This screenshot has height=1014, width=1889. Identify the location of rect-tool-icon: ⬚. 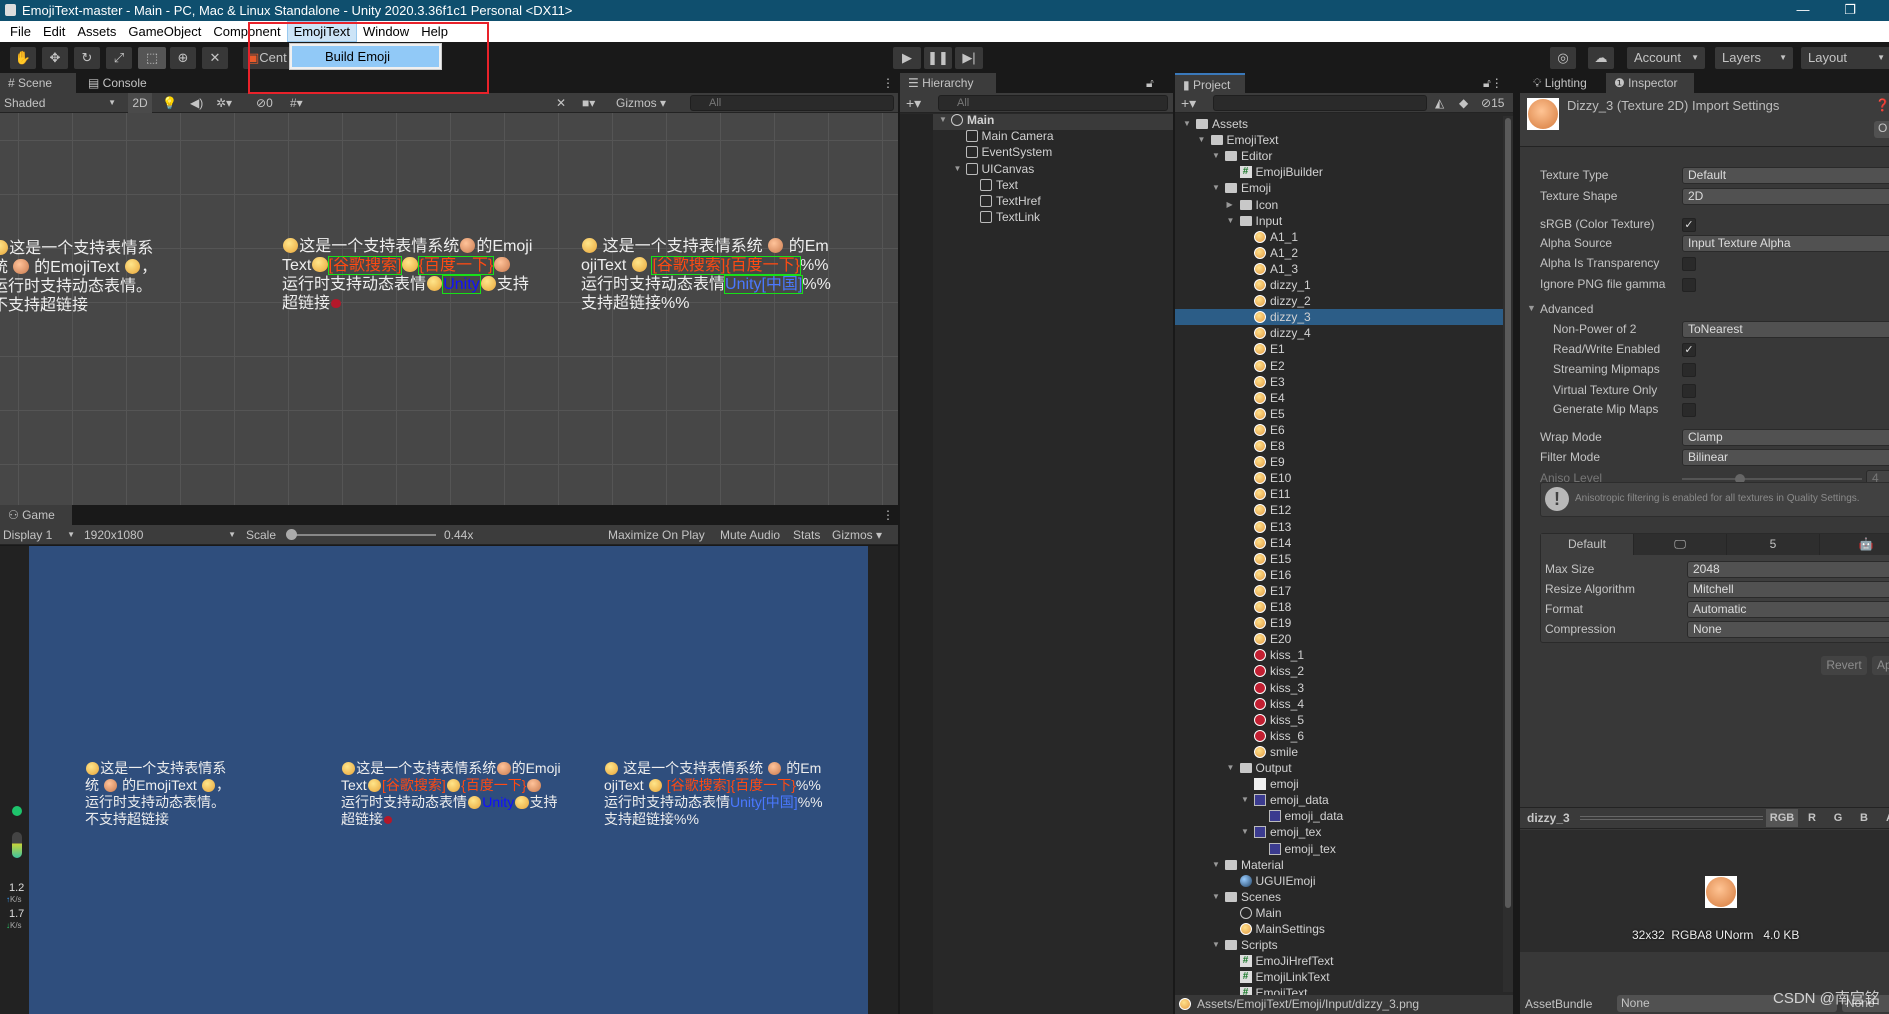
(152, 58).